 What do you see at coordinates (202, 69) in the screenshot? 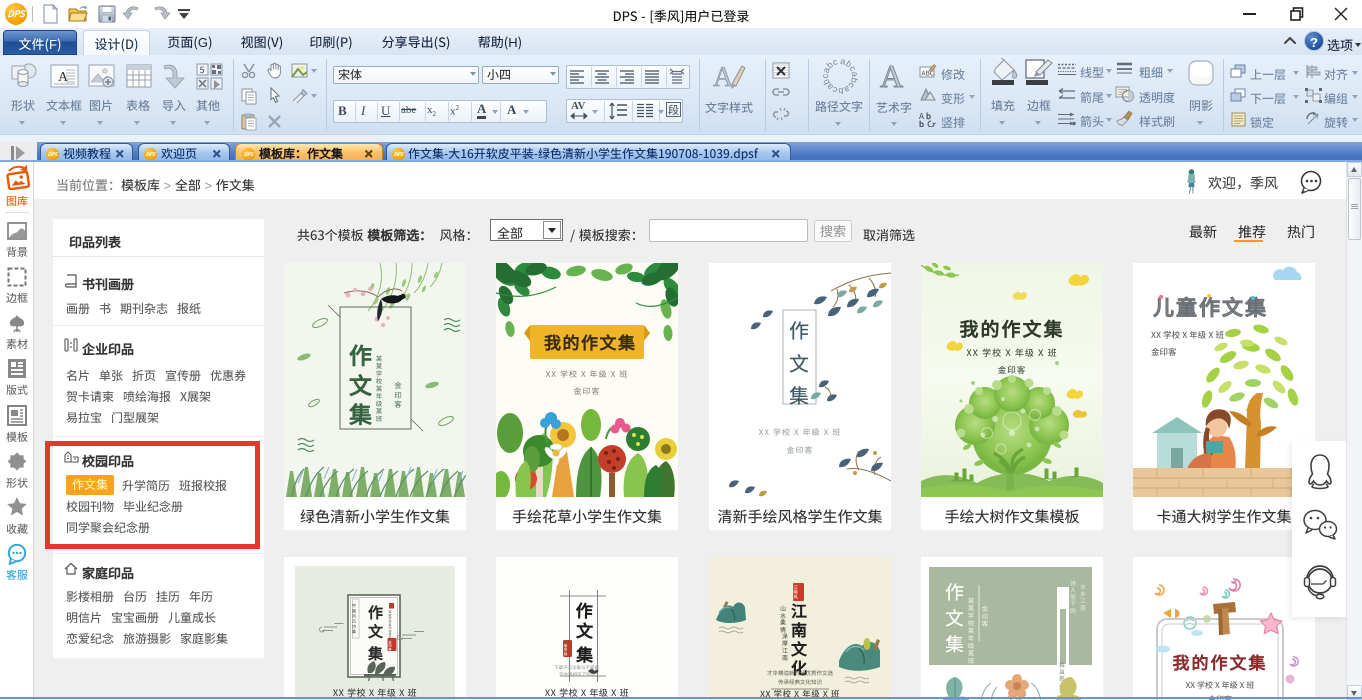
I see `svg-text: 5` at bounding box center [202, 69].